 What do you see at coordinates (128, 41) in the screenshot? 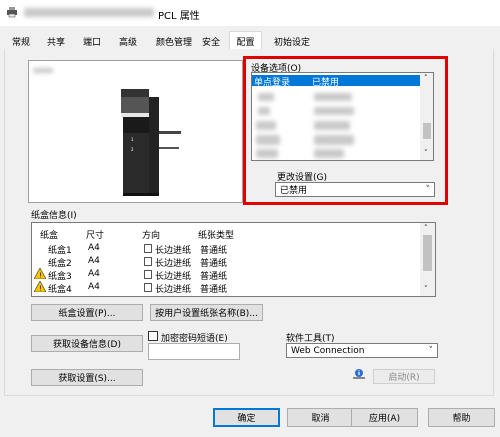
I see `tab-advanced: 高级` at bounding box center [128, 41].